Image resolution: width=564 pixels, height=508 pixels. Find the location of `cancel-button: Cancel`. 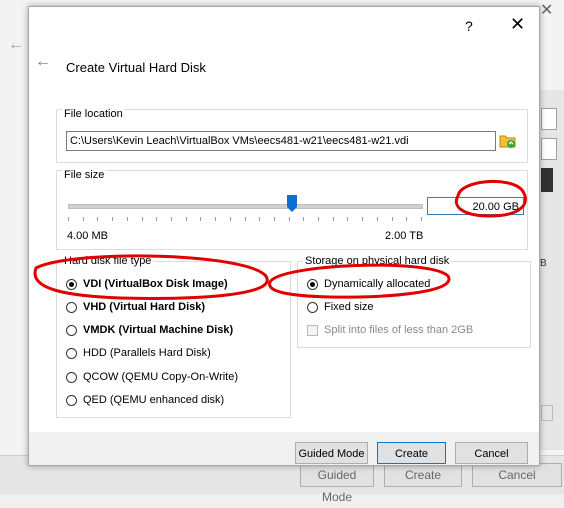

cancel-button: Cancel is located at coordinates (491, 453).